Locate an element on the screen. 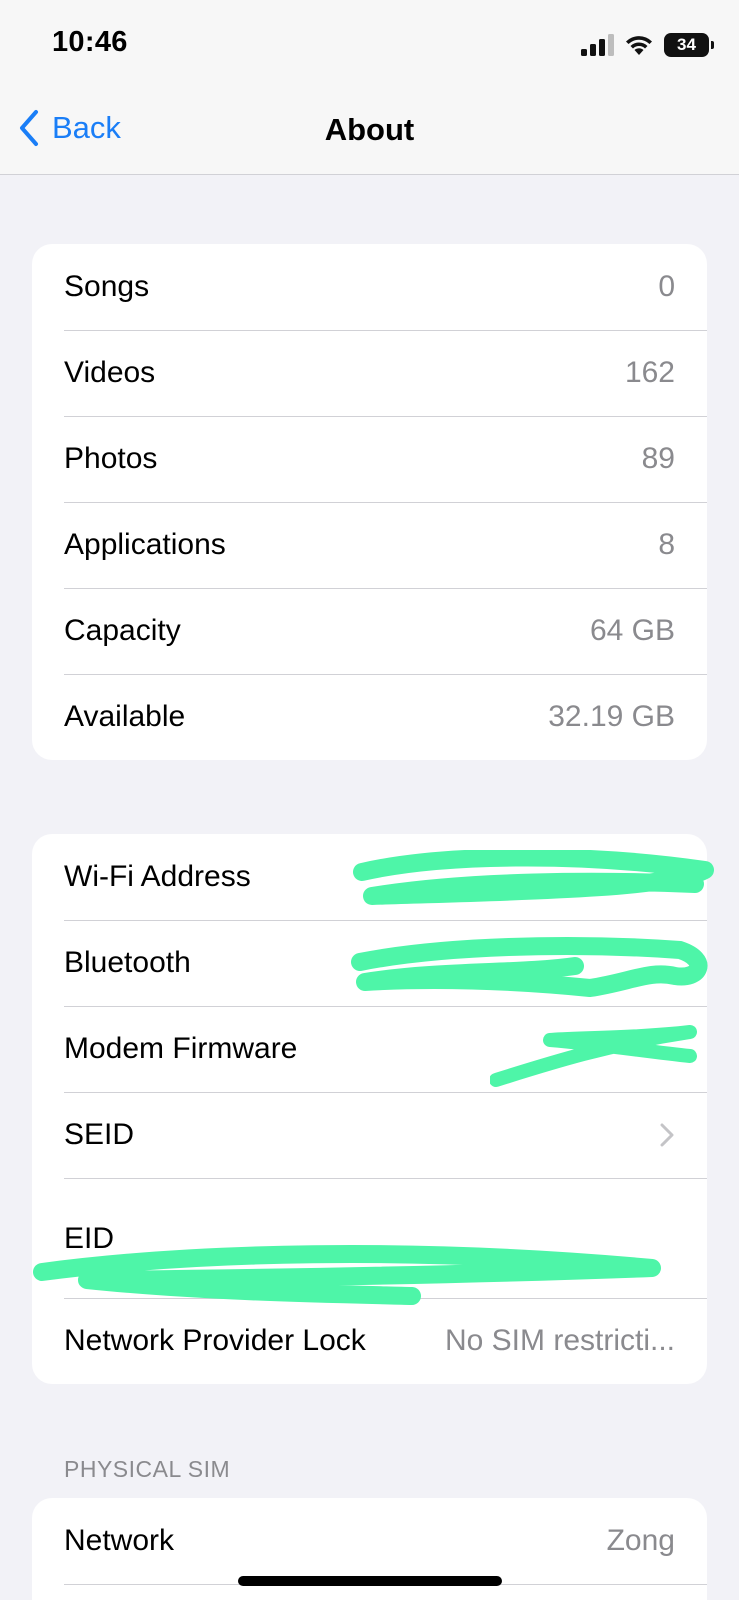 The width and height of the screenshot is (739, 1600). list-item-wifi-address: Wi-Fi Address is located at coordinates (369, 877).